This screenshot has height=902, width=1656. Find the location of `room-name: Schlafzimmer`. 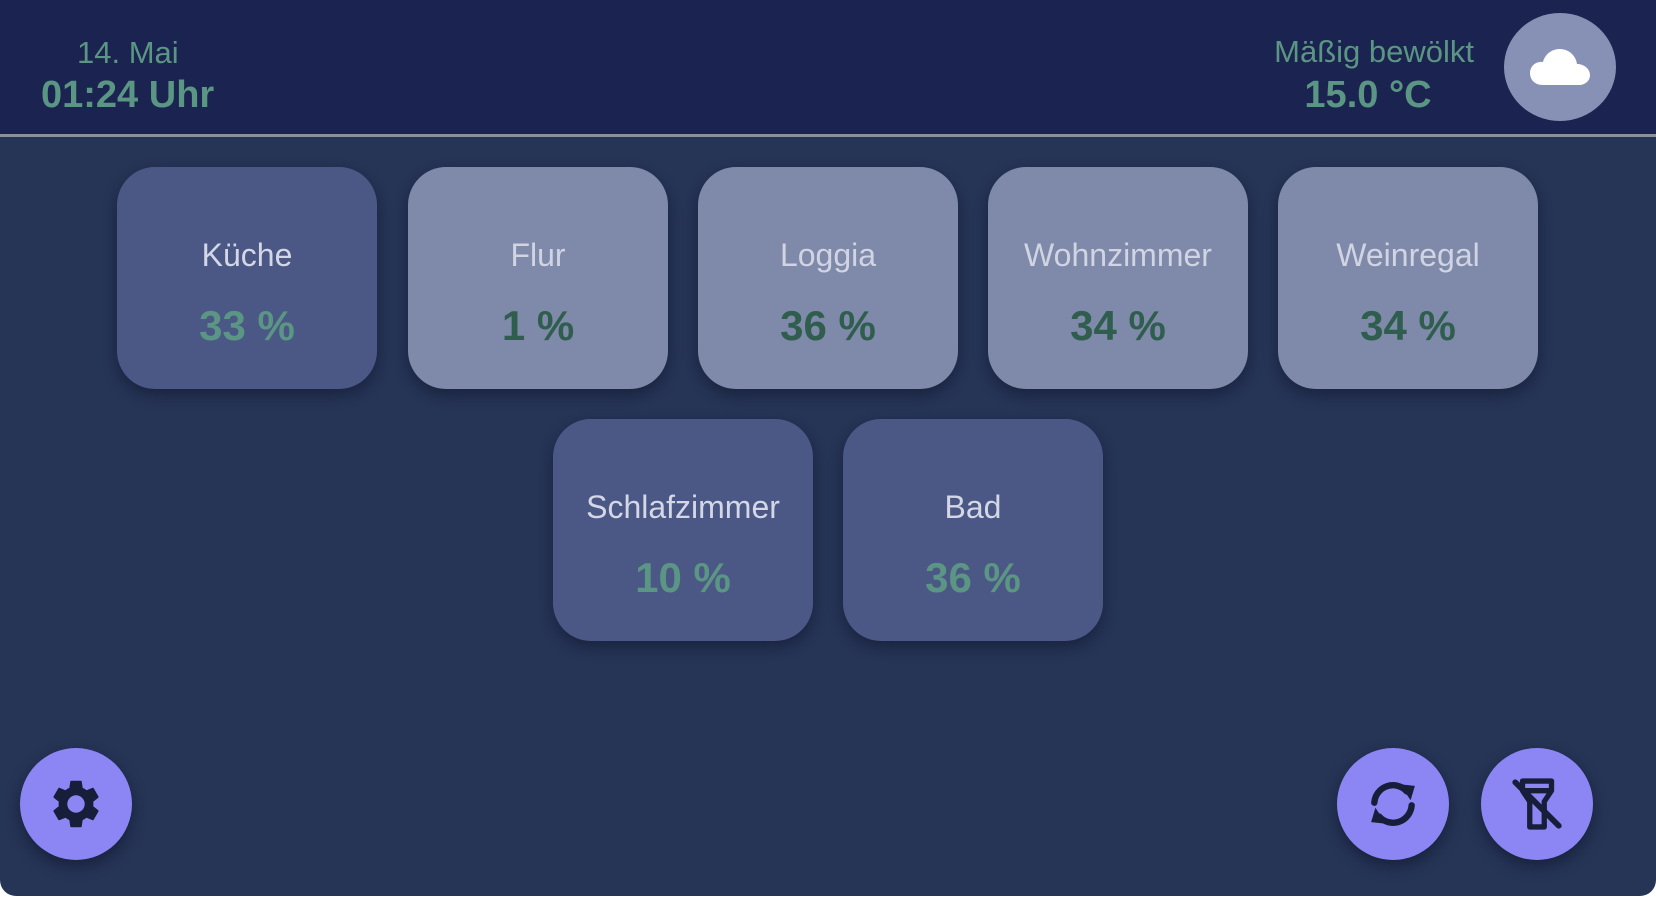

room-name: Schlafzimmer is located at coordinates (683, 507).